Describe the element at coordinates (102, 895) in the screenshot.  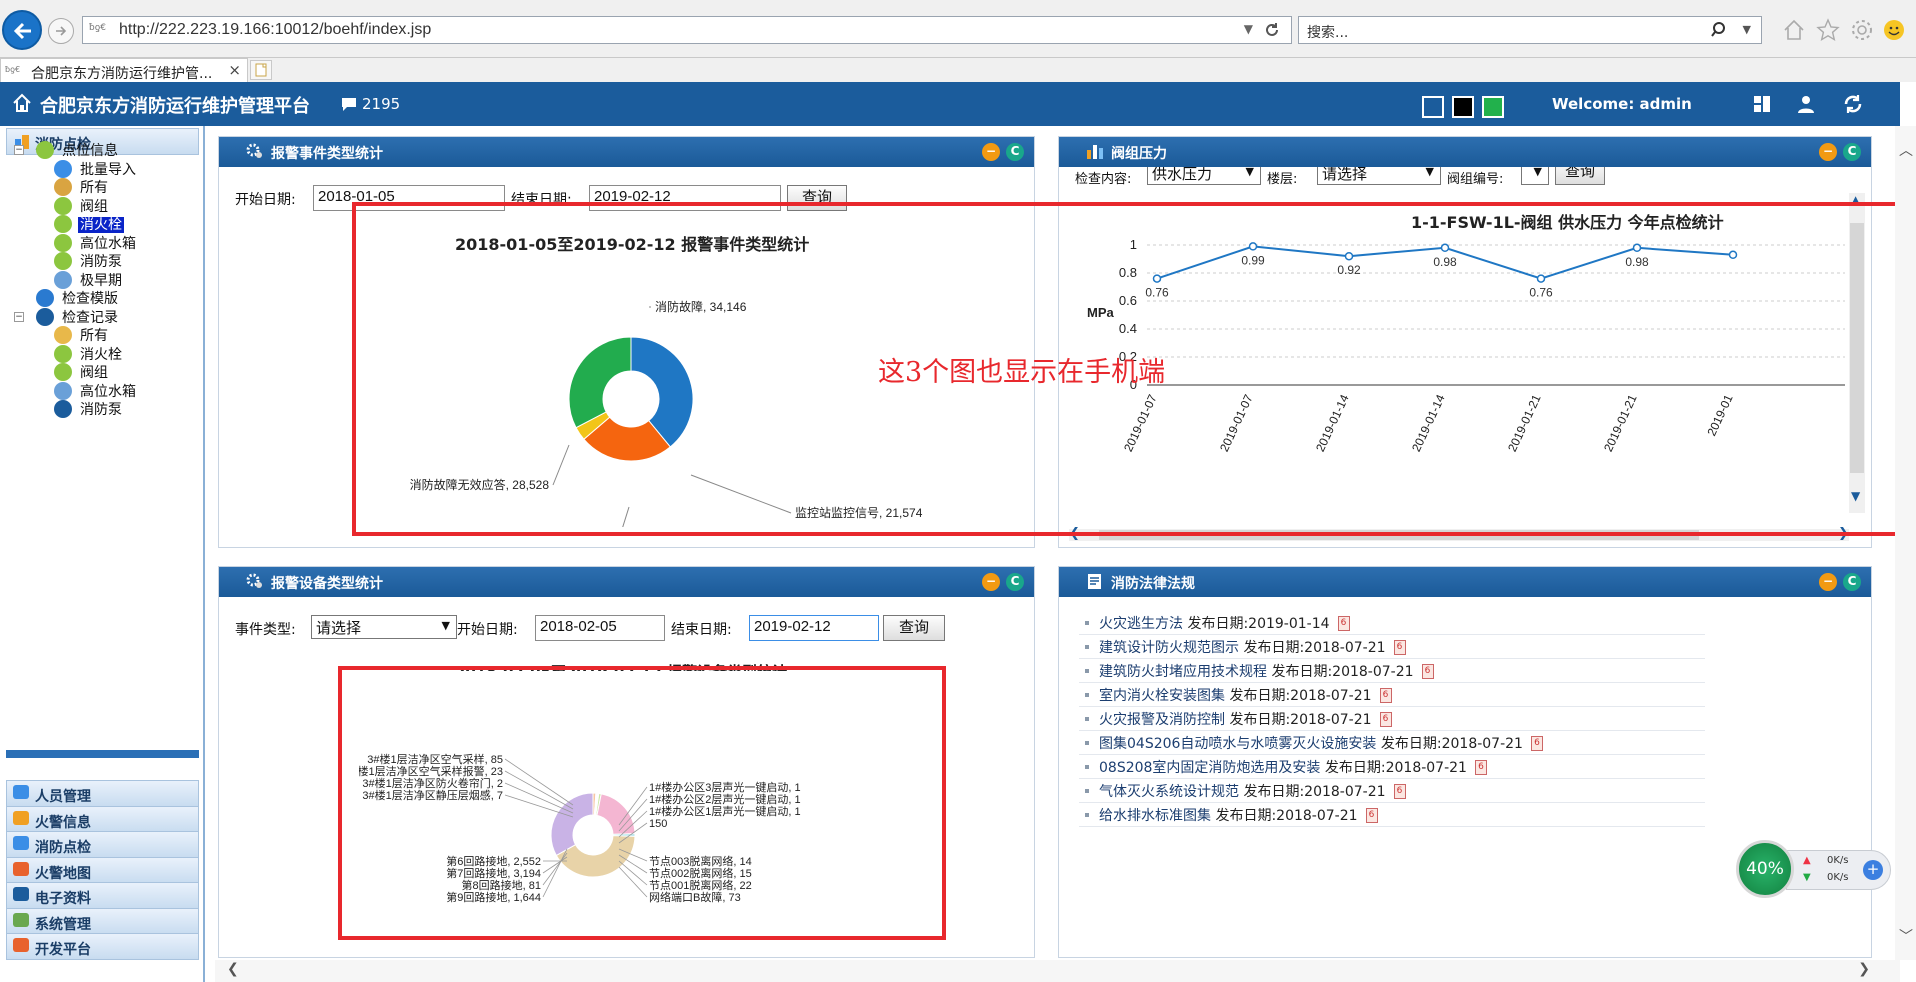
I see `sidebar-section-header: 电子资料` at that location.